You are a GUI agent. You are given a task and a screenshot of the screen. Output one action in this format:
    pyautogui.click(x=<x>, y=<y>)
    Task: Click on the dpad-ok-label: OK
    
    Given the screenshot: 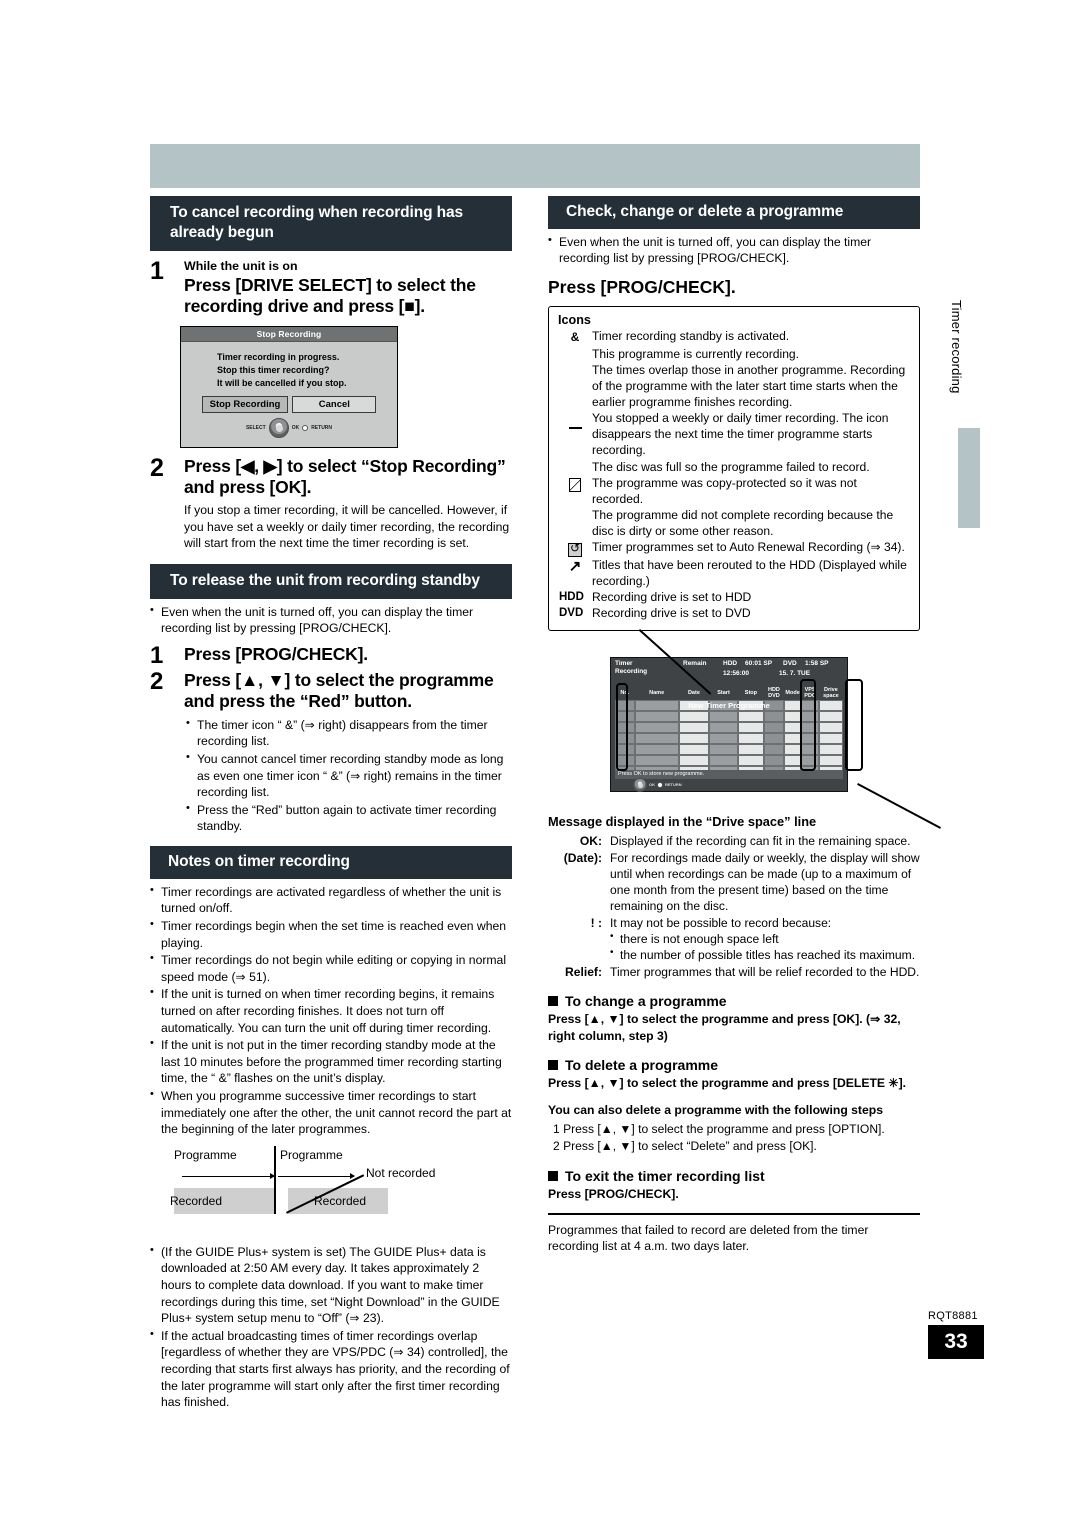 What is the action you would take?
    pyautogui.click(x=295, y=428)
    